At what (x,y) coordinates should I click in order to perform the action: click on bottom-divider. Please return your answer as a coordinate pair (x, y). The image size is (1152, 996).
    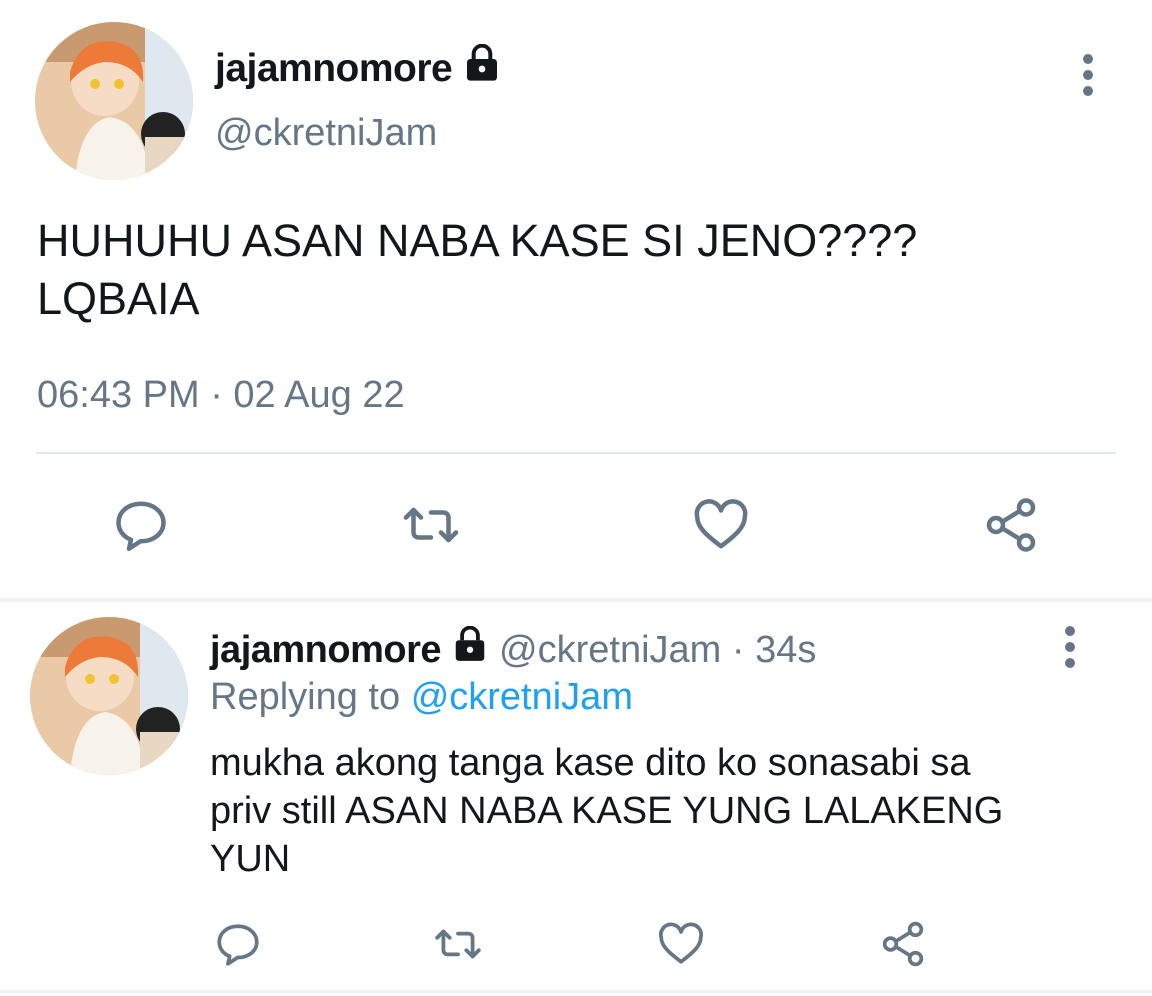
    Looking at the image, I should click on (576, 991).